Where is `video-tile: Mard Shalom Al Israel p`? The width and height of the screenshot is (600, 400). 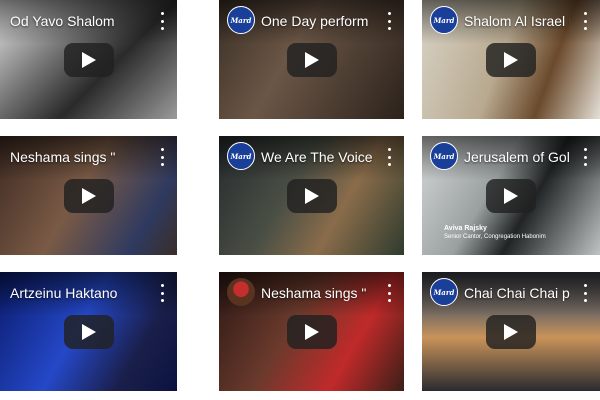
video-tile: Mard Shalom Al Israel p is located at coordinates (511, 59).